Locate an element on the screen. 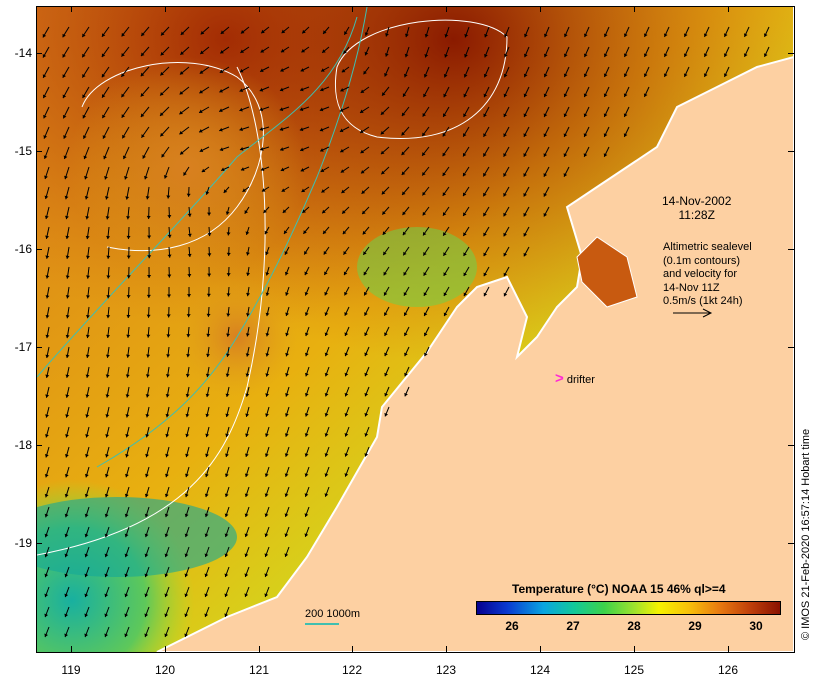  isobath-legend-line is located at coordinates (322, 624).